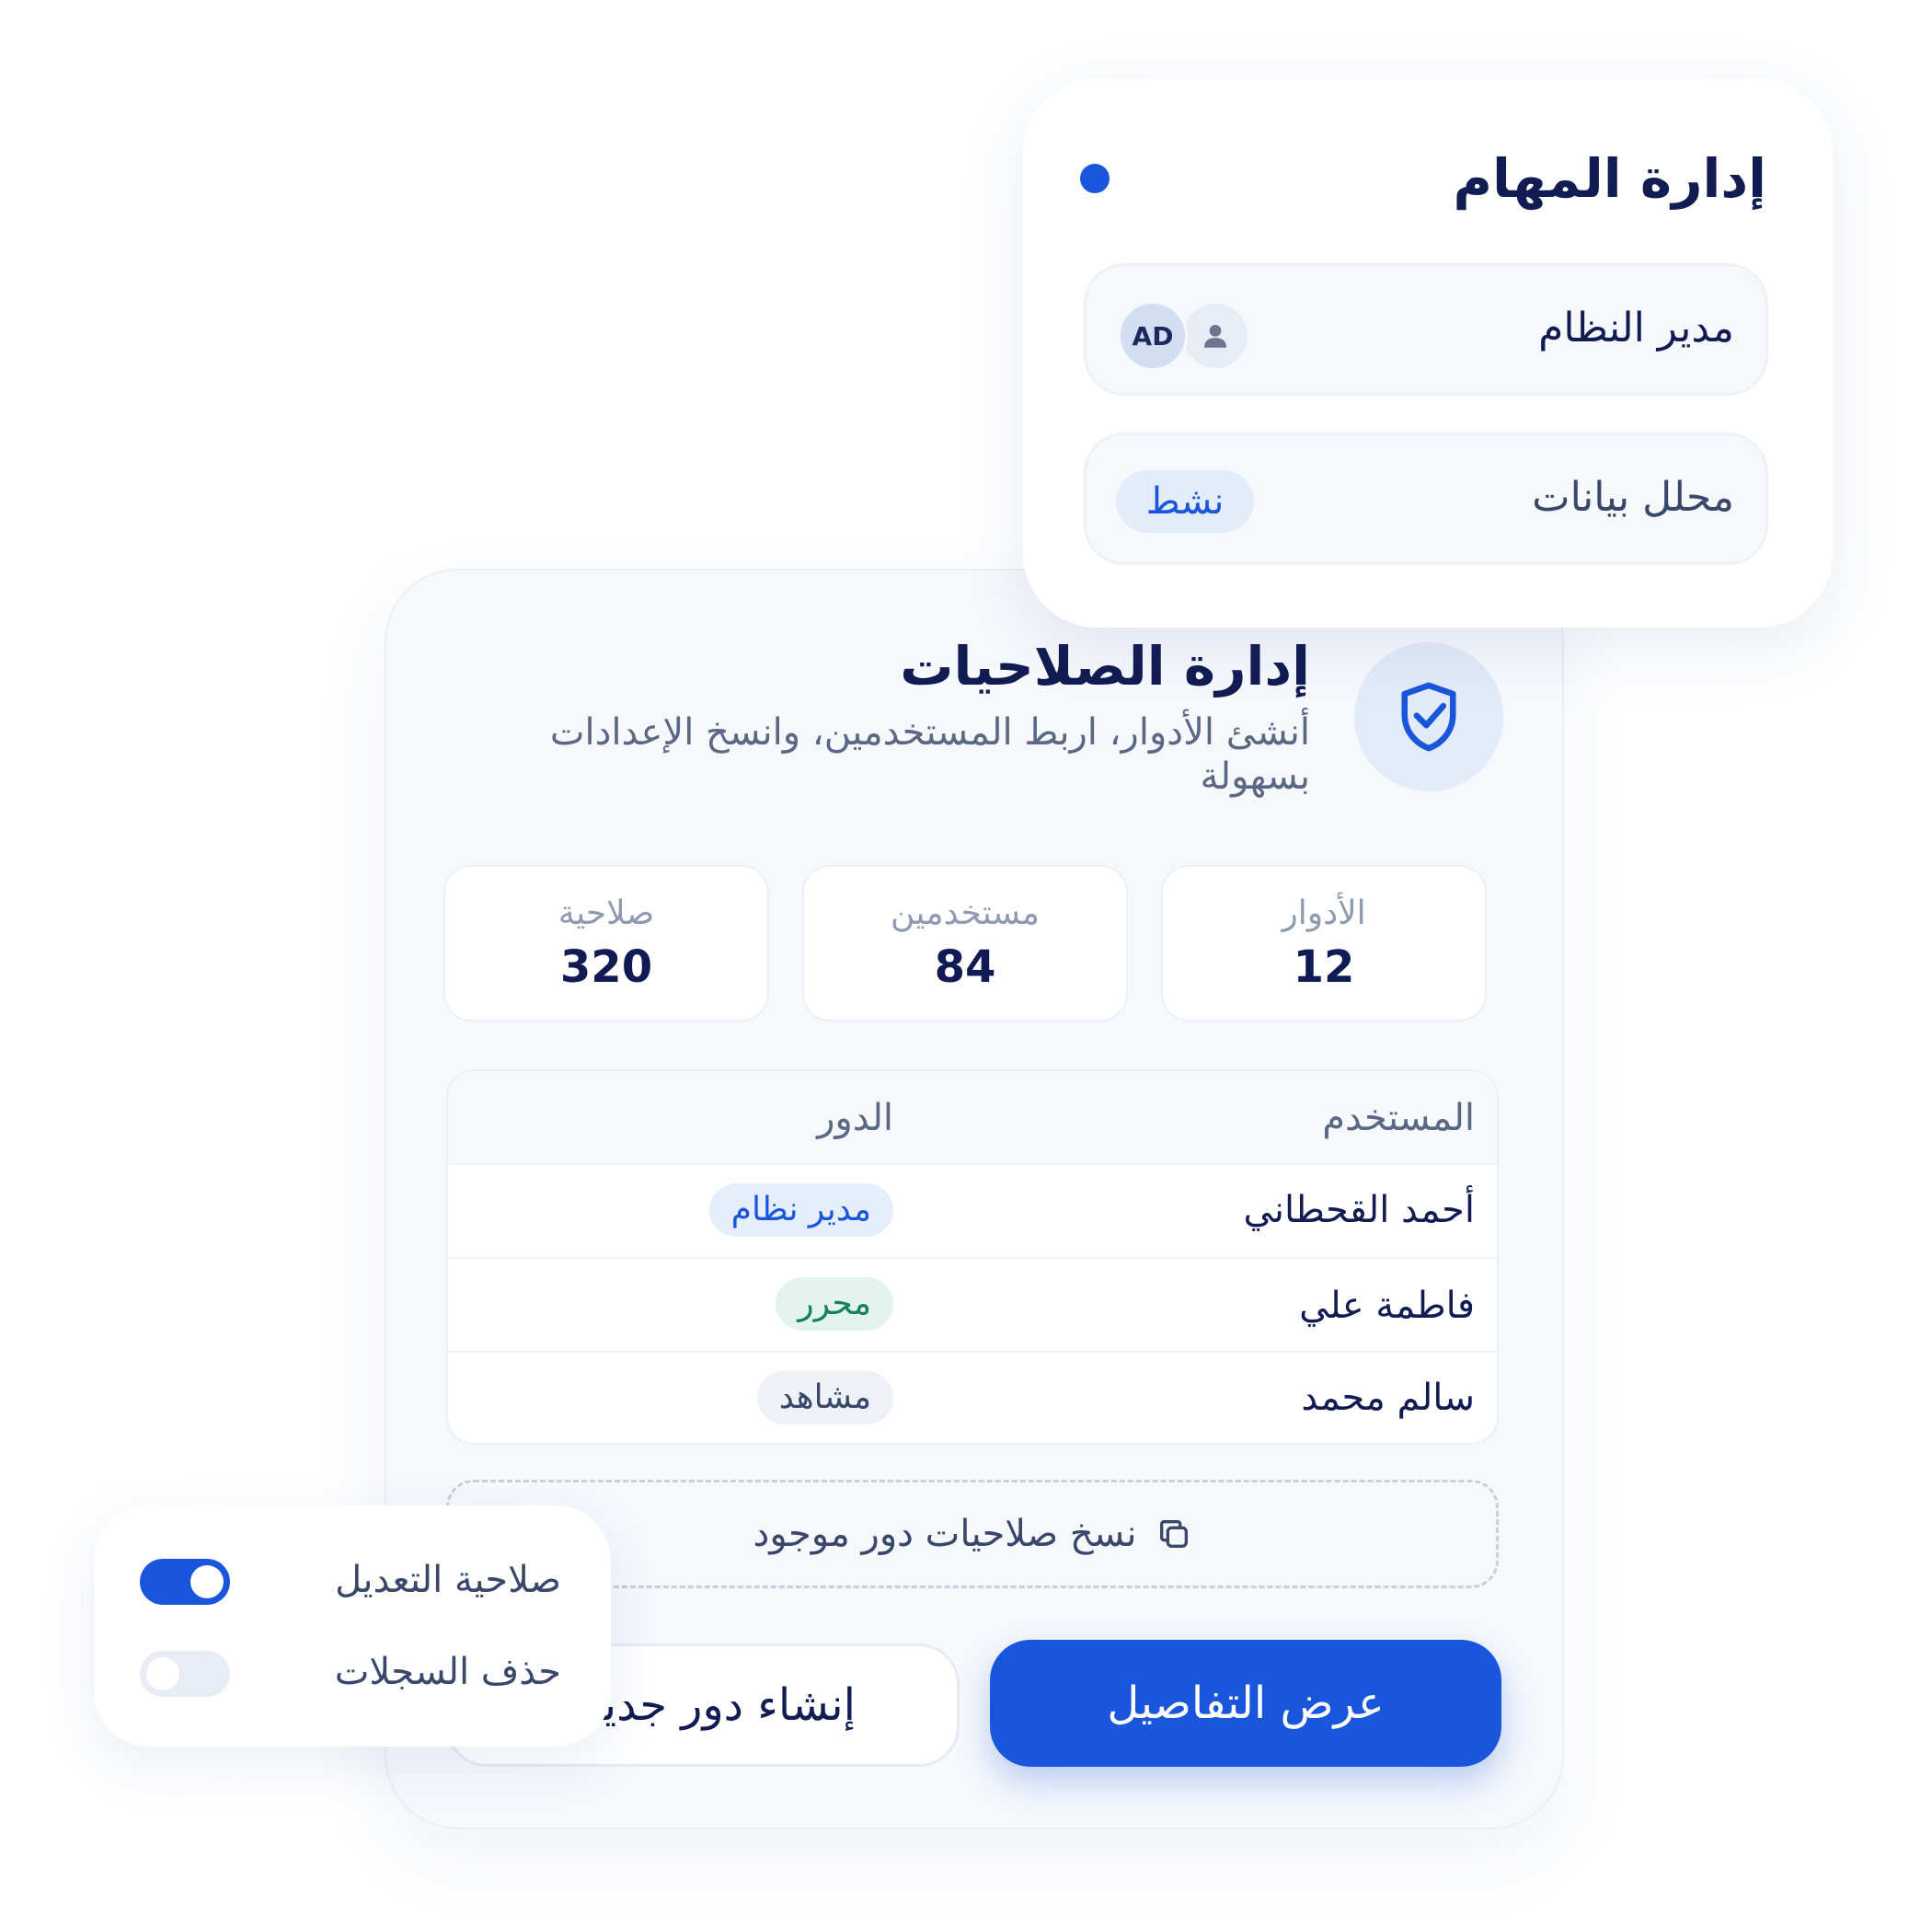 This screenshot has width=1932, height=1914. What do you see at coordinates (185, 1674) in the screenshot?
I see `delete-records-toggle` at bounding box center [185, 1674].